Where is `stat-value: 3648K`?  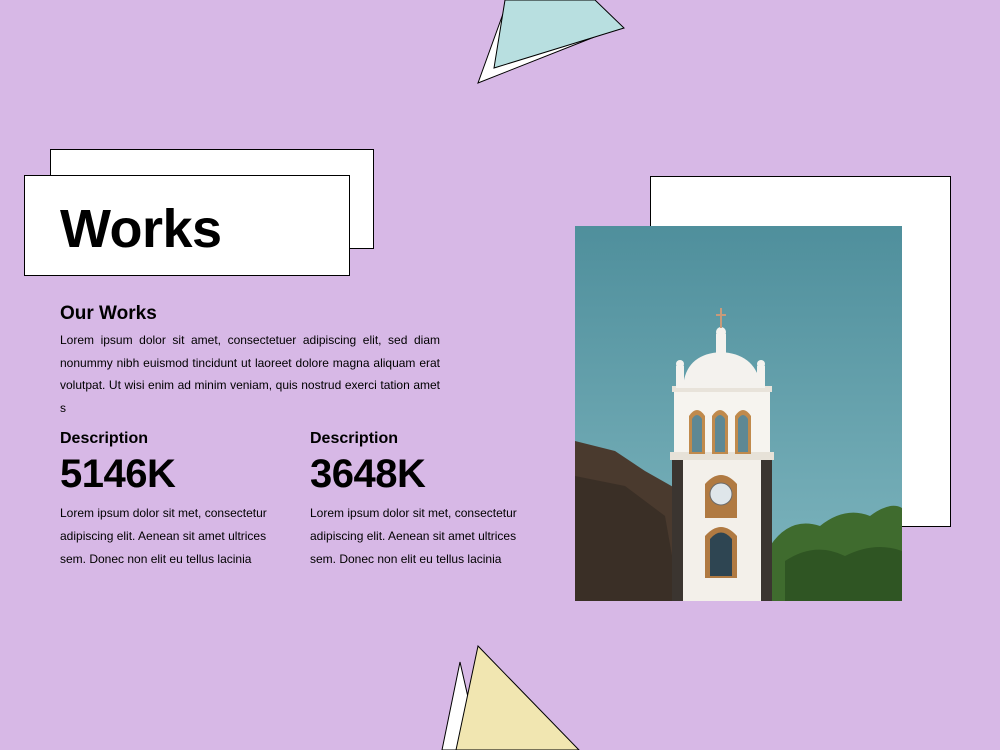
stat-value: 3648K is located at coordinates (368, 474).